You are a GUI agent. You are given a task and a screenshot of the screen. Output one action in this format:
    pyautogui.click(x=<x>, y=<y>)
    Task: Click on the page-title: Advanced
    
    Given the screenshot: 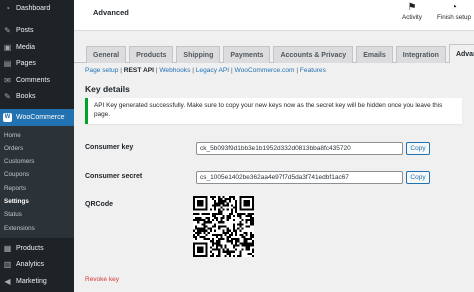 What is the action you would take?
    pyautogui.click(x=111, y=12)
    